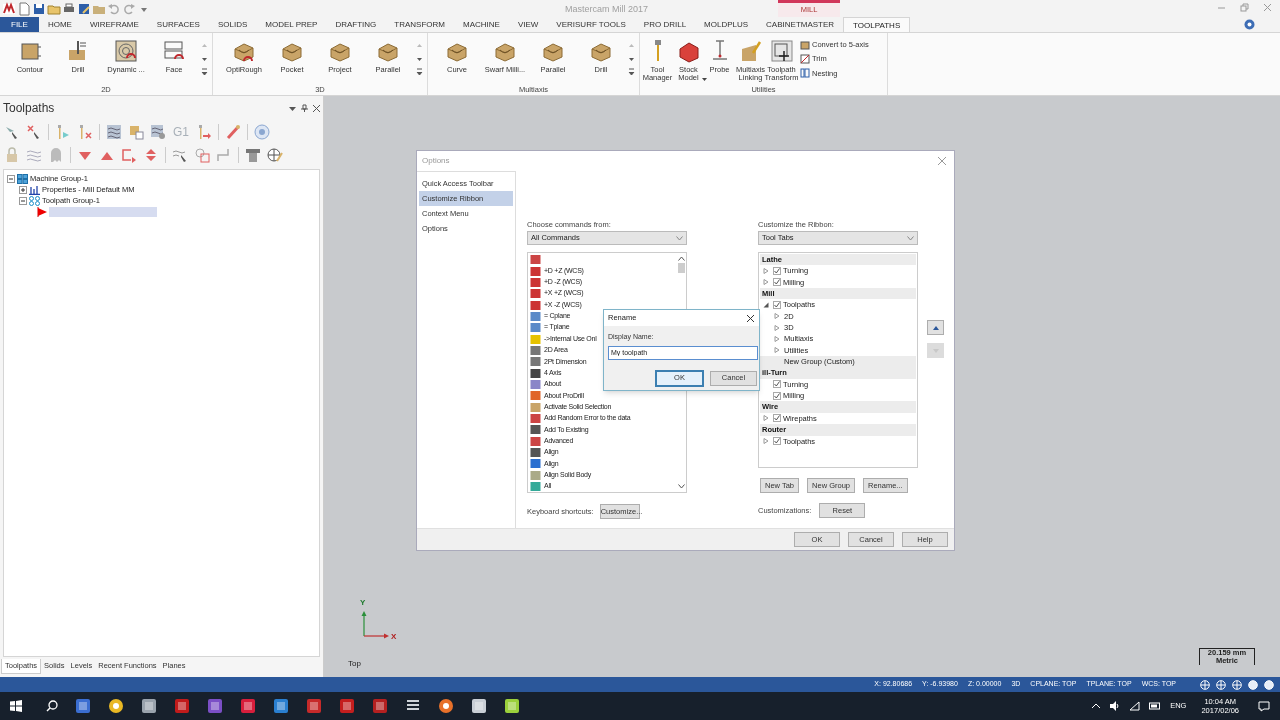 The height and width of the screenshot is (720, 1280). Describe the element at coordinates (354, 664) in the screenshot. I see `view-label: Top` at that location.